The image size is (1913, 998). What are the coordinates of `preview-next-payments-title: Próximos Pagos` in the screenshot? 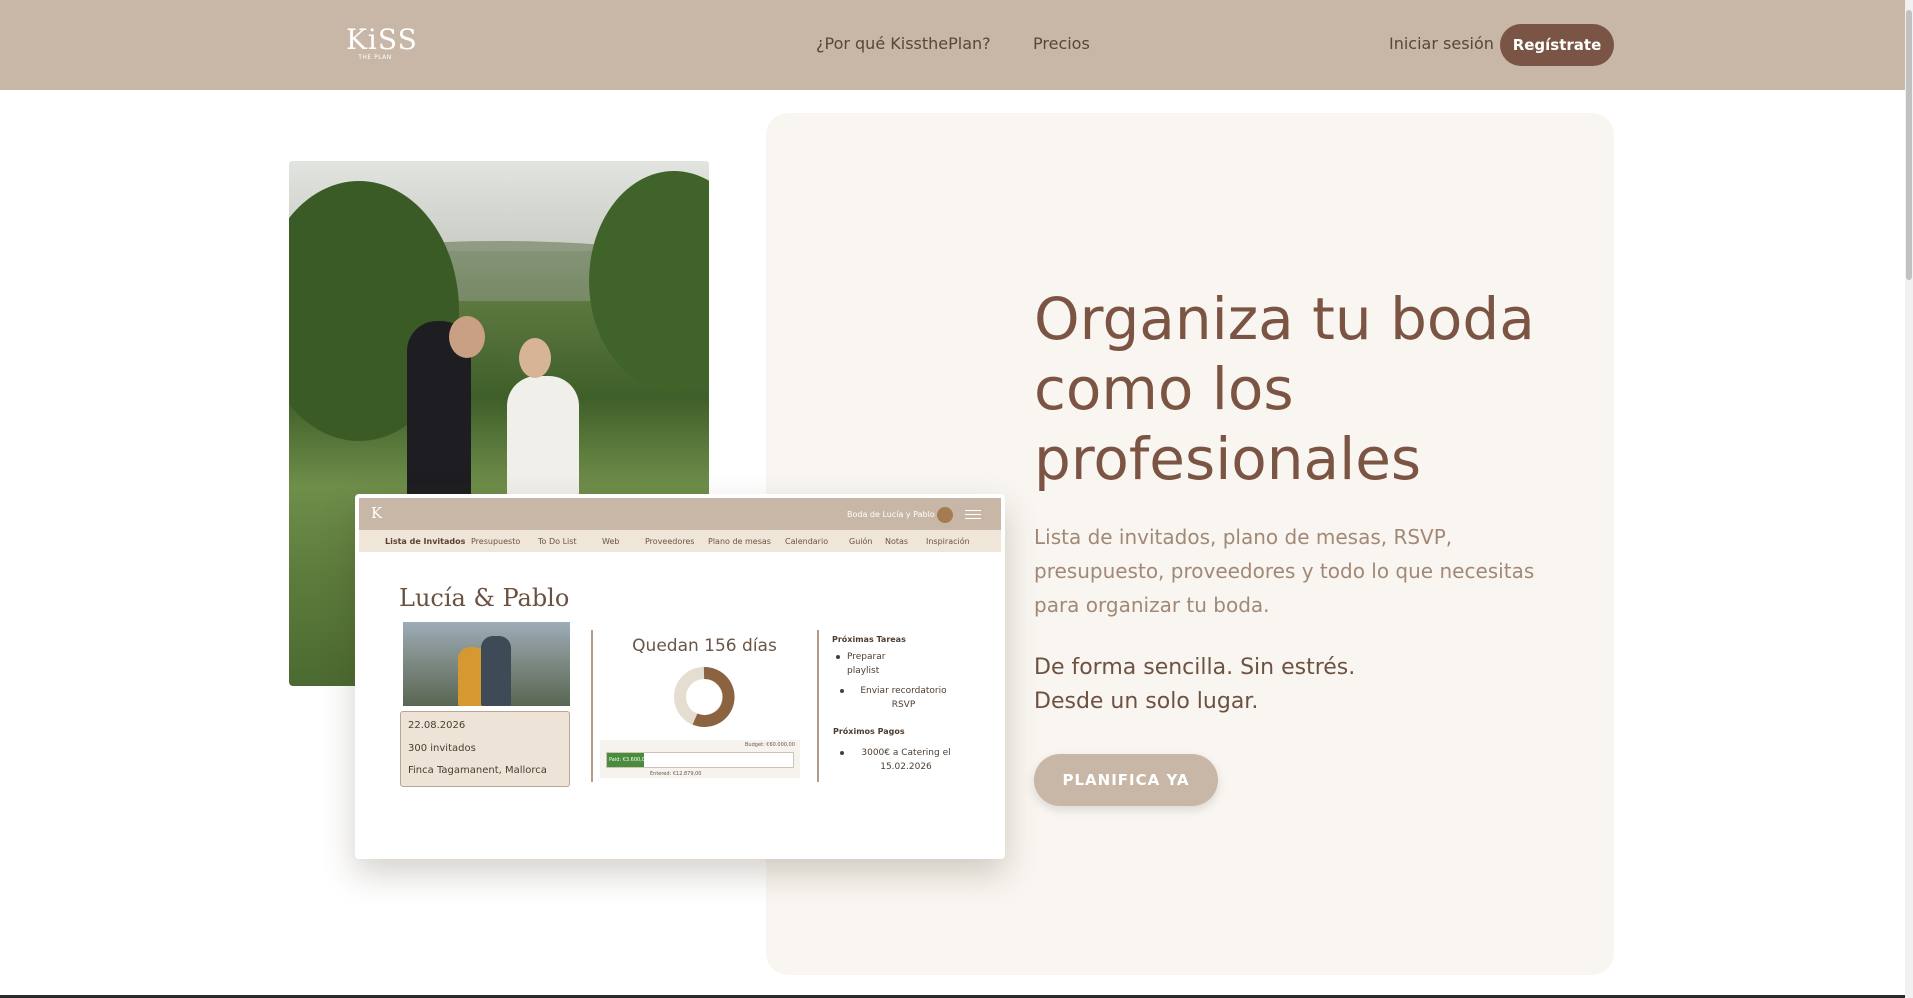 It's located at (869, 731).